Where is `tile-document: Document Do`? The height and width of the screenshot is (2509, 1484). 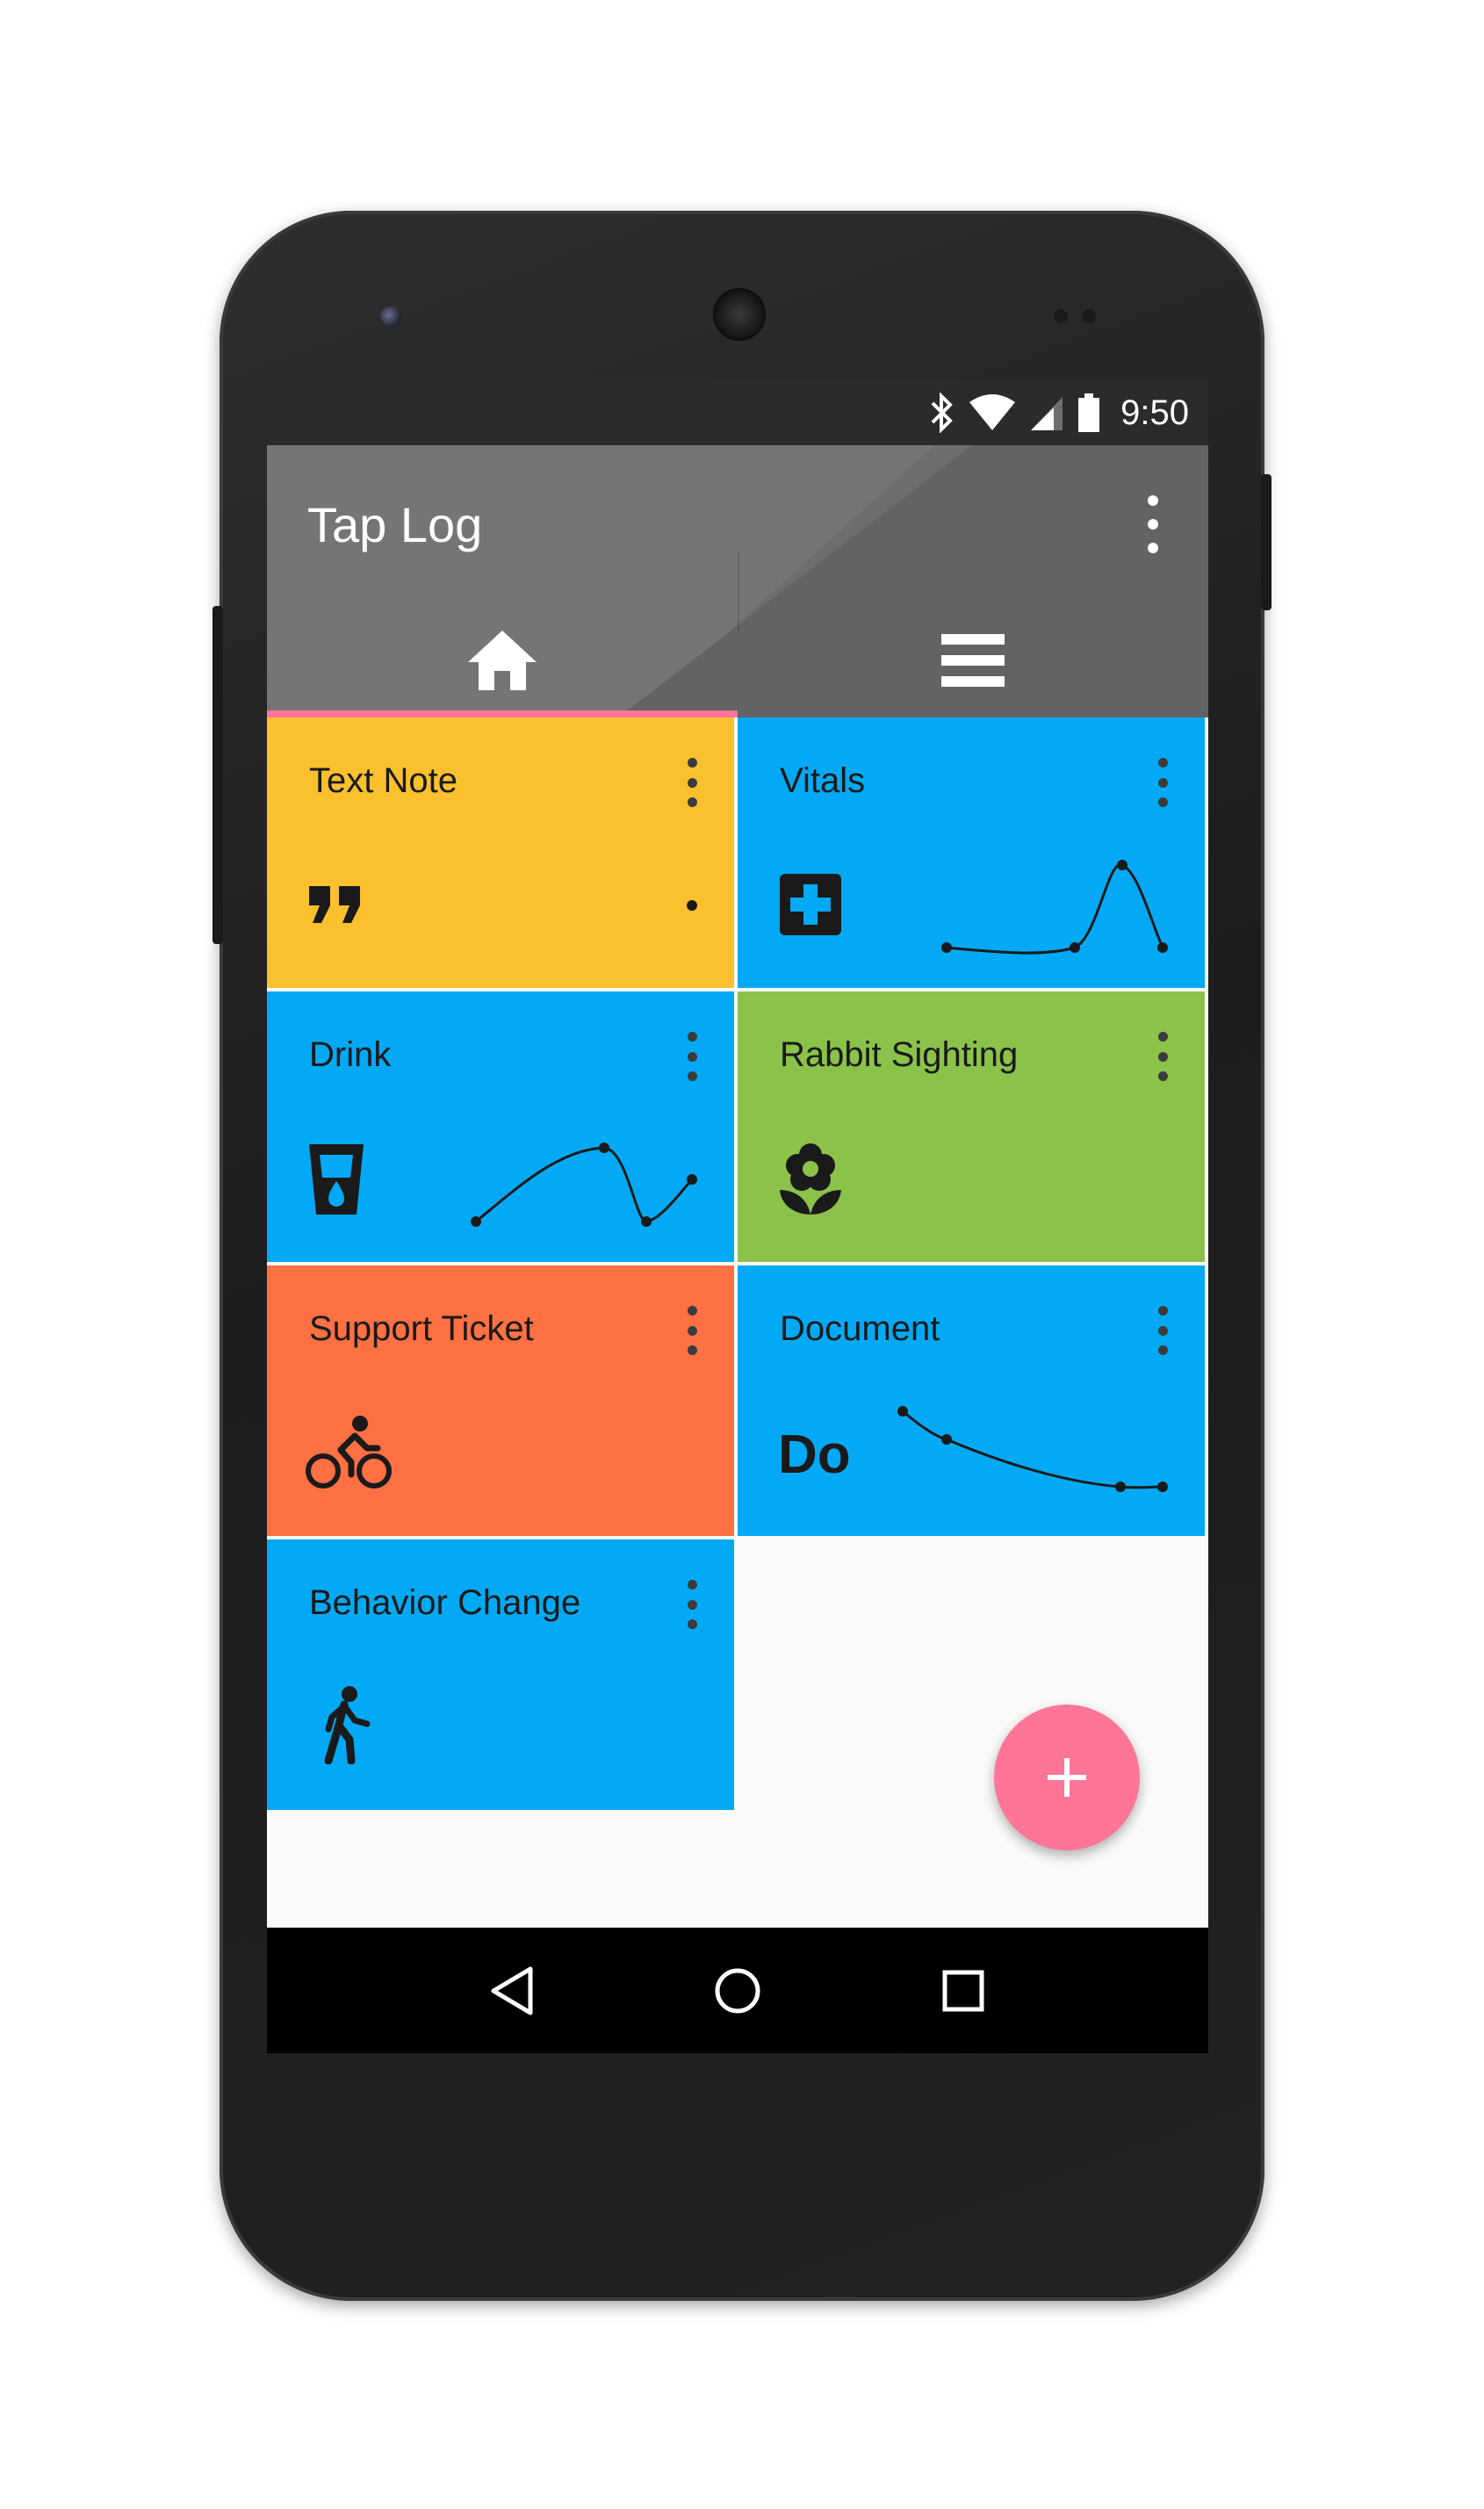
tile-document: Document Do is located at coordinates (971, 1400).